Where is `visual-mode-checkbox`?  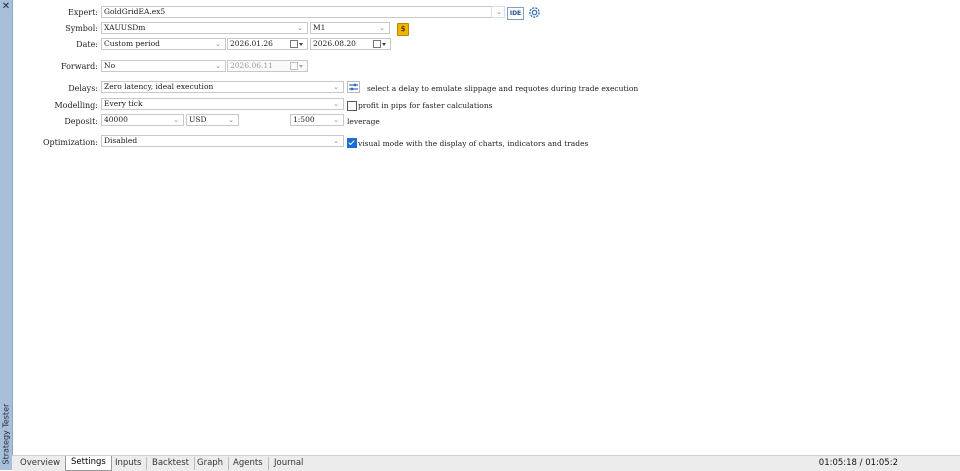 visual-mode-checkbox is located at coordinates (352, 143).